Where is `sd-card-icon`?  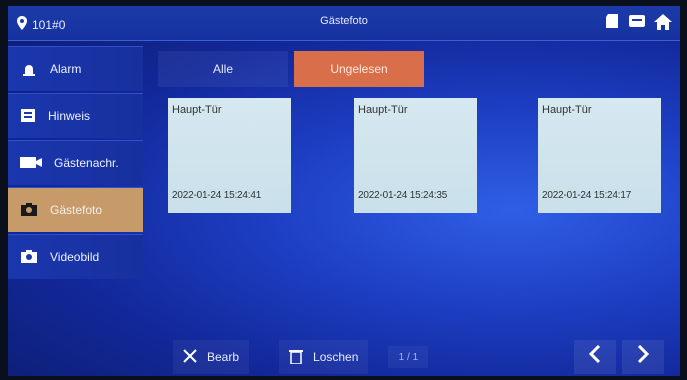 sd-card-icon is located at coordinates (612, 23).